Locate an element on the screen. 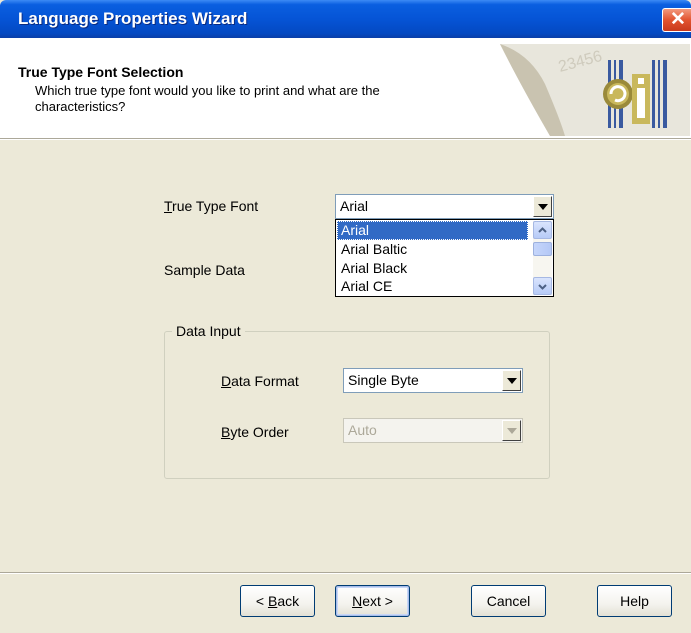 The height and width of the screenshot is (633, 691). close-button: ✕ is located at coordinates (676, 20).